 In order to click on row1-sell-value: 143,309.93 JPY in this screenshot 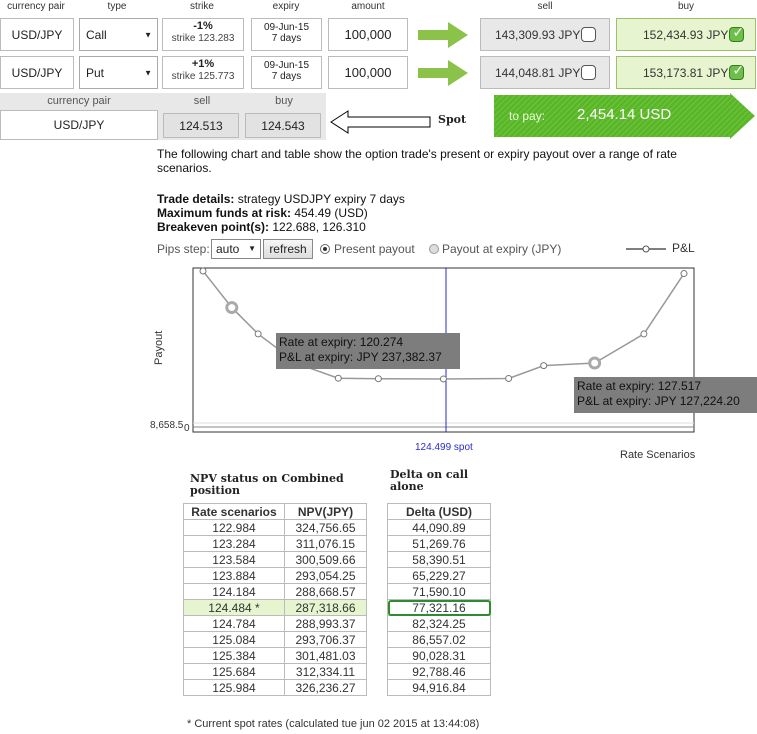, I will do `click(538, 34)`.